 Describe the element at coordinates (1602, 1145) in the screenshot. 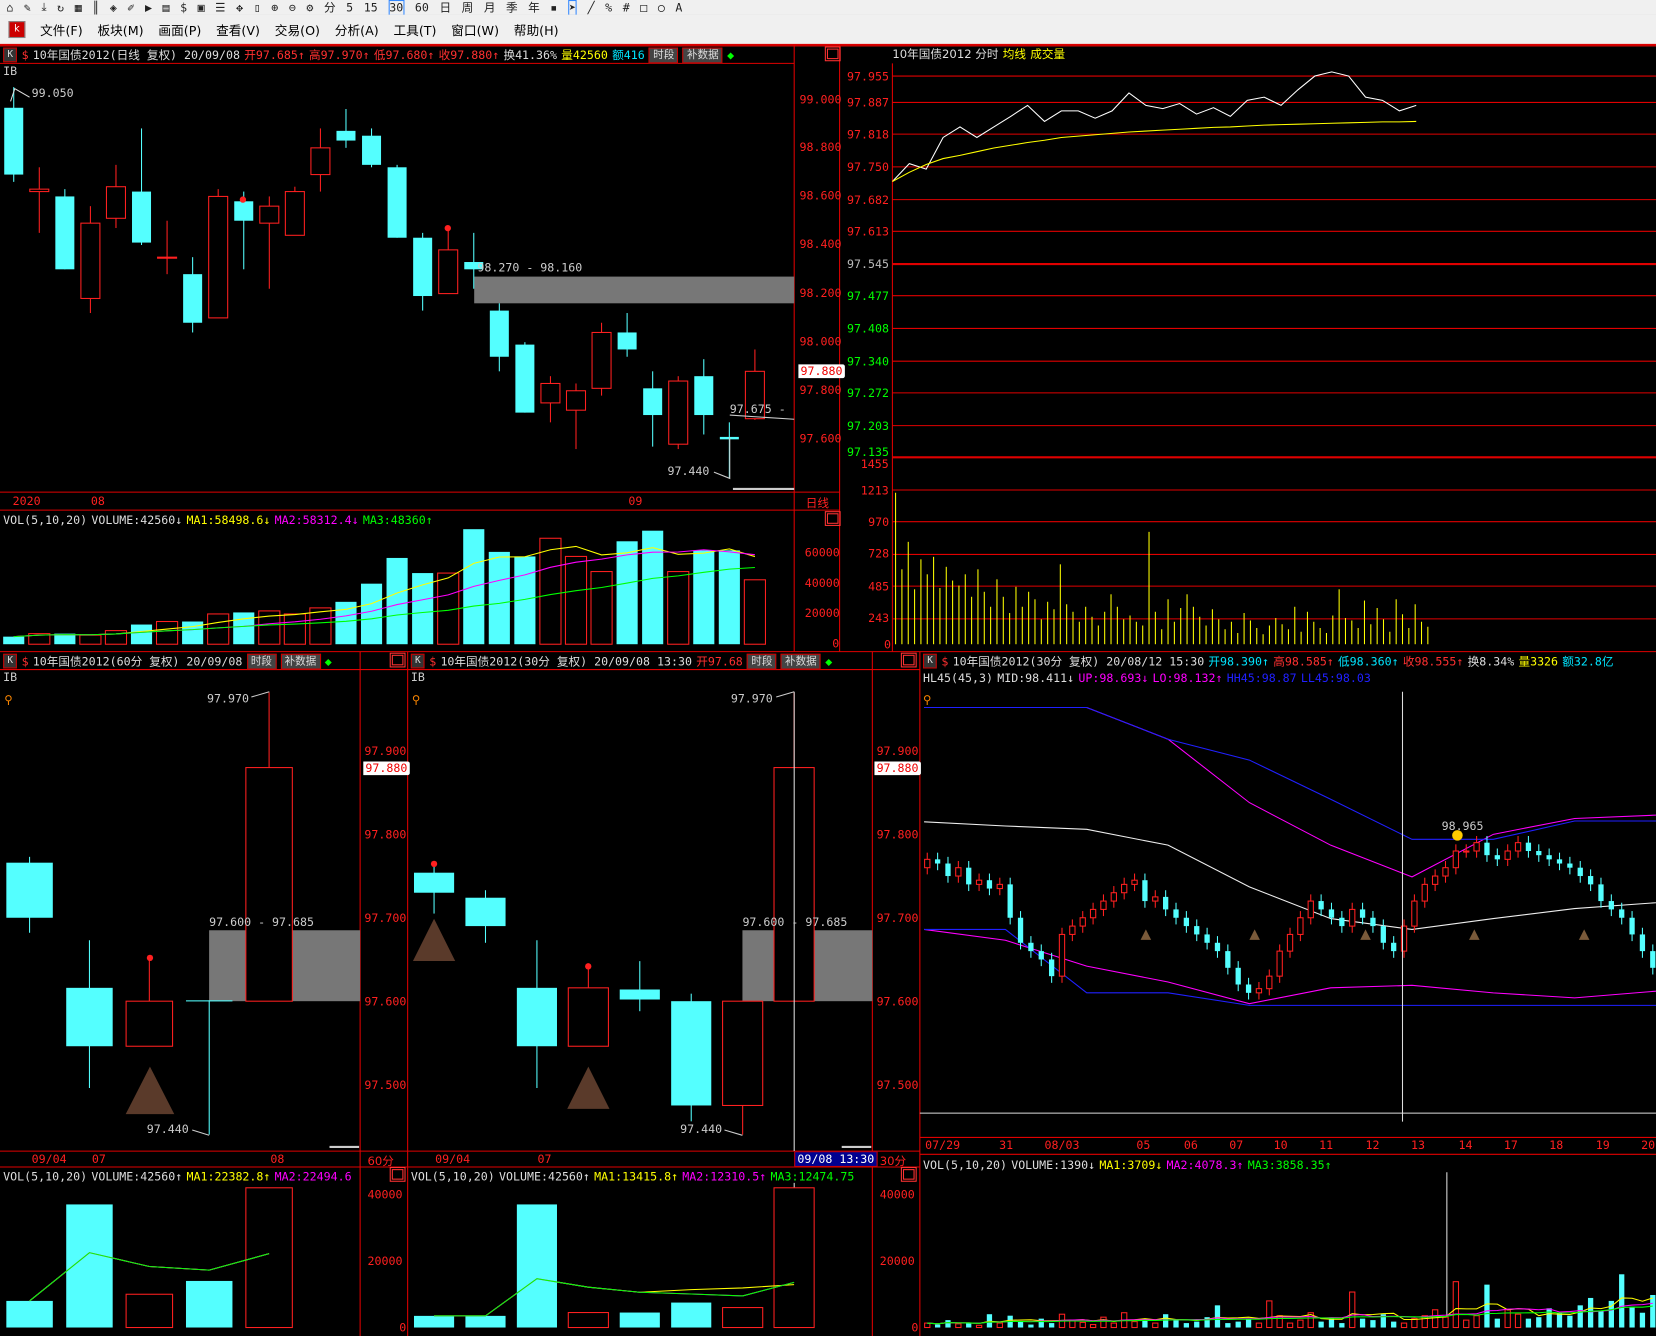

I see `date-label: 19` at that location.